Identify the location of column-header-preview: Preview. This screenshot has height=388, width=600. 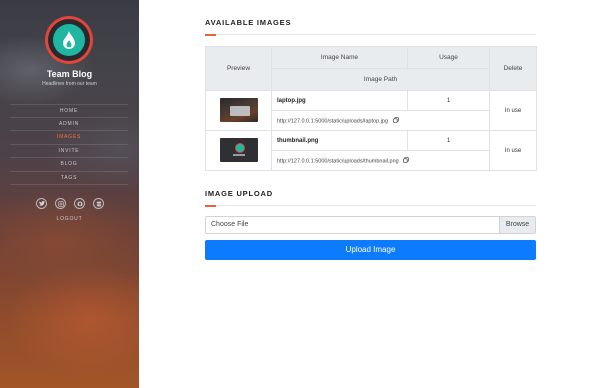
(238, 68).